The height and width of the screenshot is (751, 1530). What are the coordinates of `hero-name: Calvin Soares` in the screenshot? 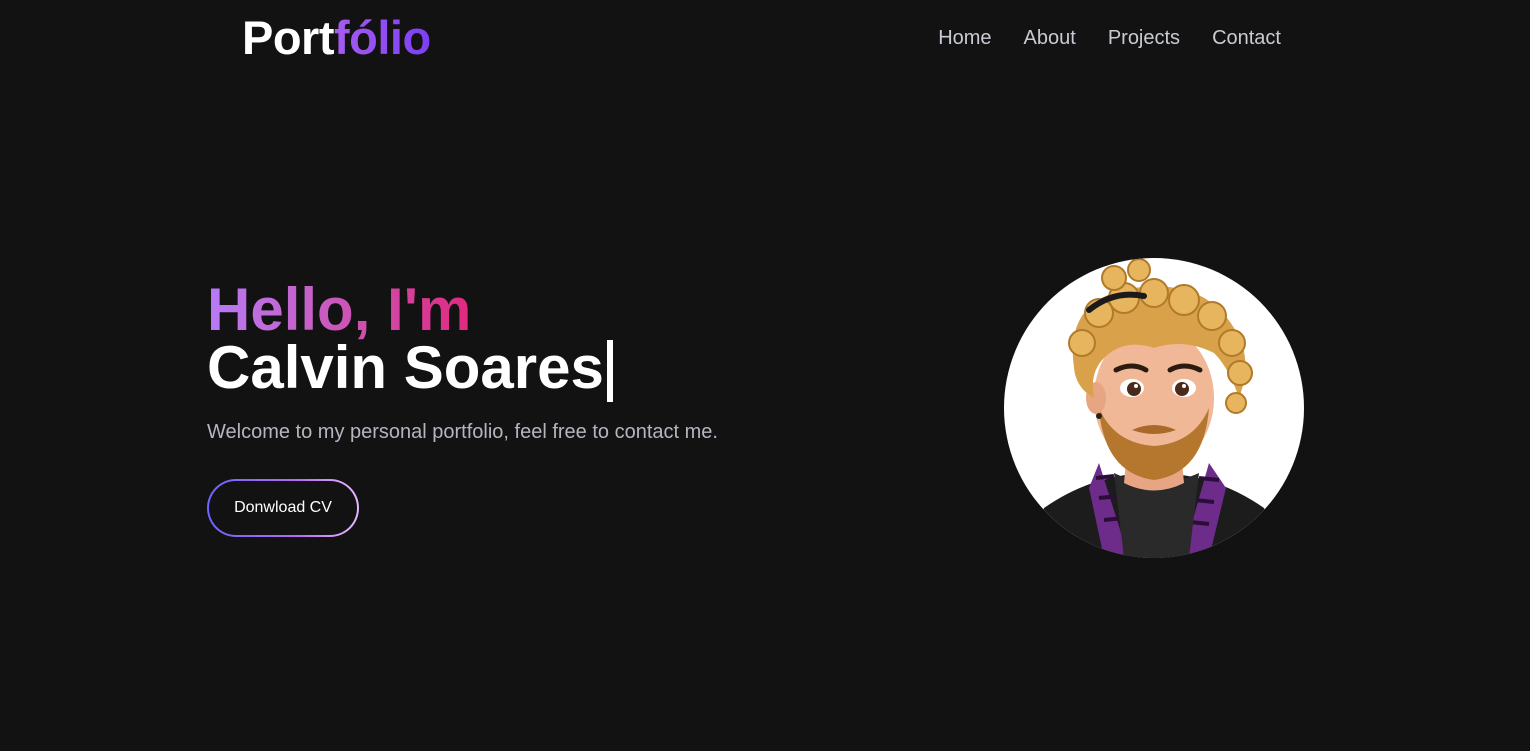 It's located at (405, 367).